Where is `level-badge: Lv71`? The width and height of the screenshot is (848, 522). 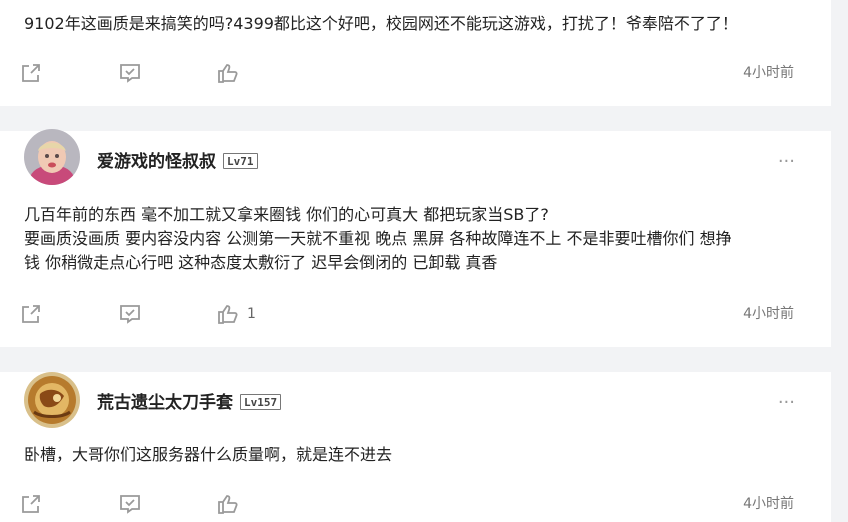 level-badge: Lv71 is located at coordinates (240, 161).